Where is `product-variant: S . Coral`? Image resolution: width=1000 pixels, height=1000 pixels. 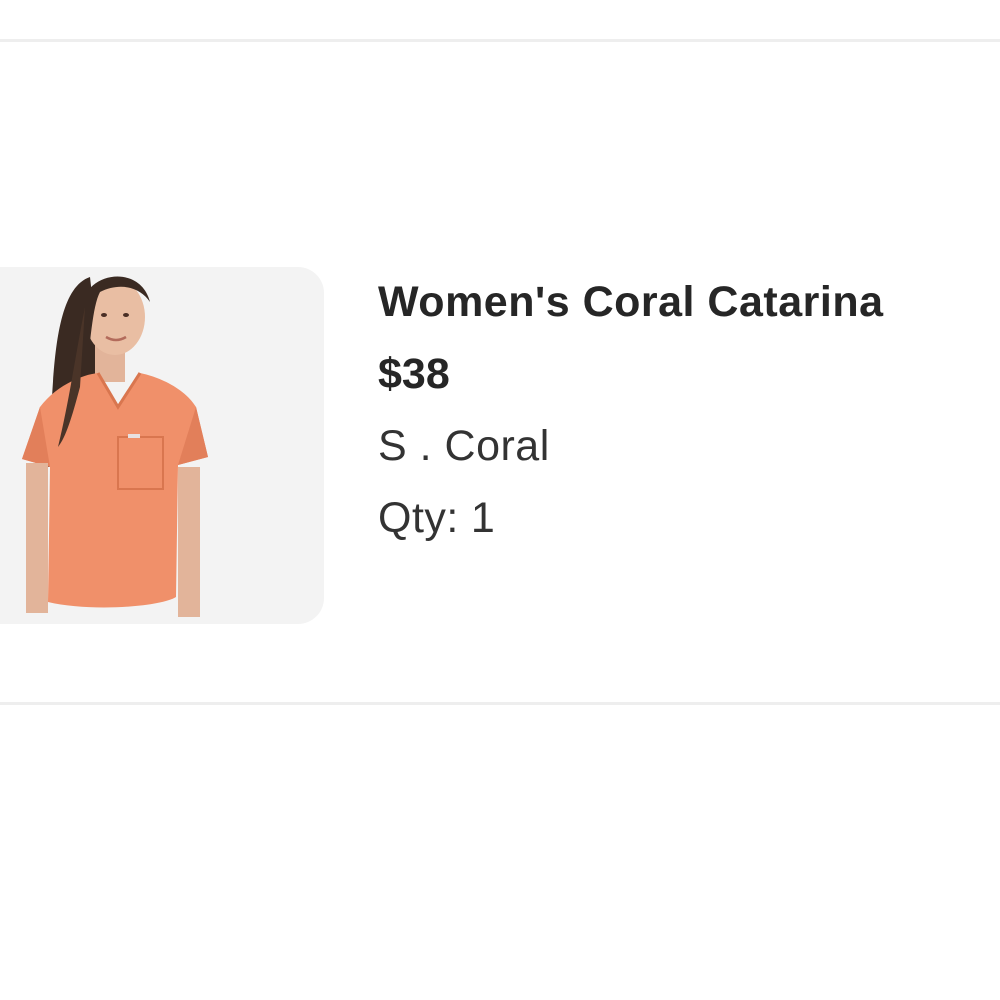
product-variant: S . Coral is located at coordinates (464, 446).